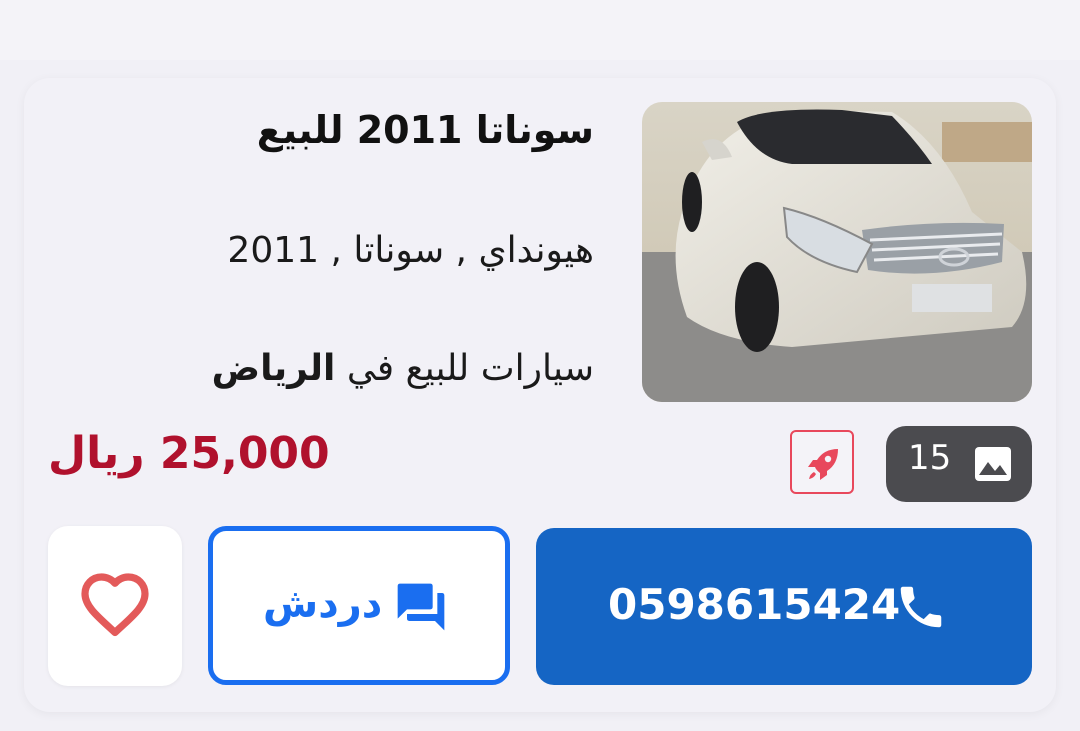 The width and height of the screenshot is (1080, 731). I want to click on car-photo, so click(837, 252).